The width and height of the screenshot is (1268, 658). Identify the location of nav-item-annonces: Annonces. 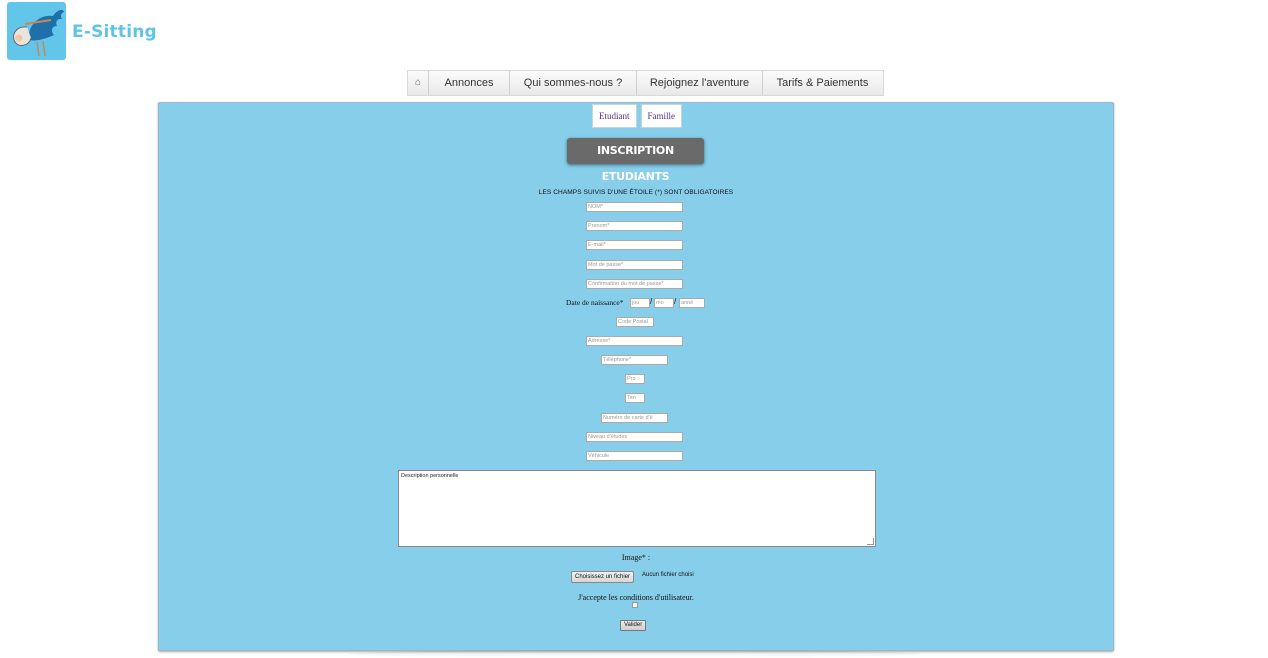
(469, 83).